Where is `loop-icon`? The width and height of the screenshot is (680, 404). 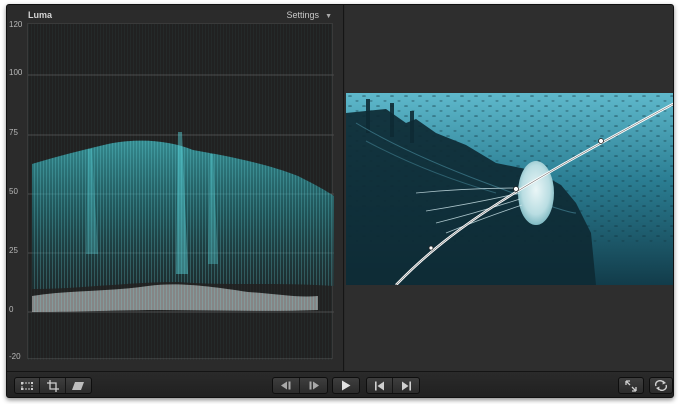 loop-icon is located at coordinates (661, 385).